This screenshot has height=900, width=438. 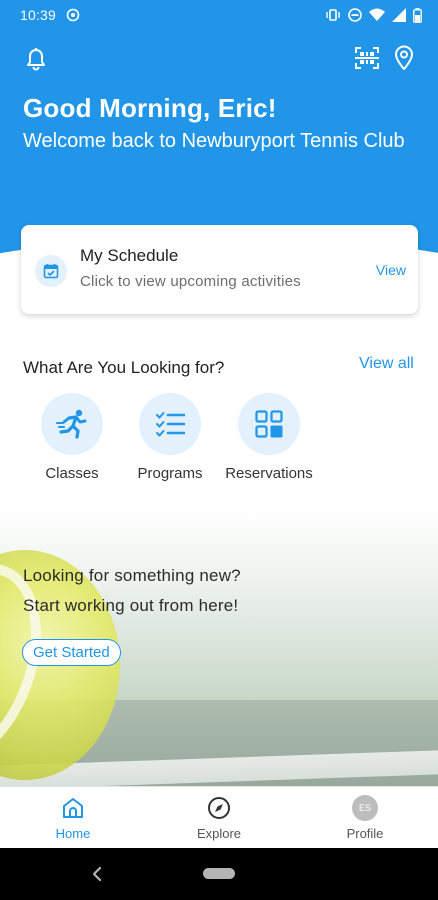 What do you see at coordinates (214, 141) in the screenshot?
I see `welcome-subtitle: Welcome back to Newburyport Tennis Club` at bounding box center [214, 141].